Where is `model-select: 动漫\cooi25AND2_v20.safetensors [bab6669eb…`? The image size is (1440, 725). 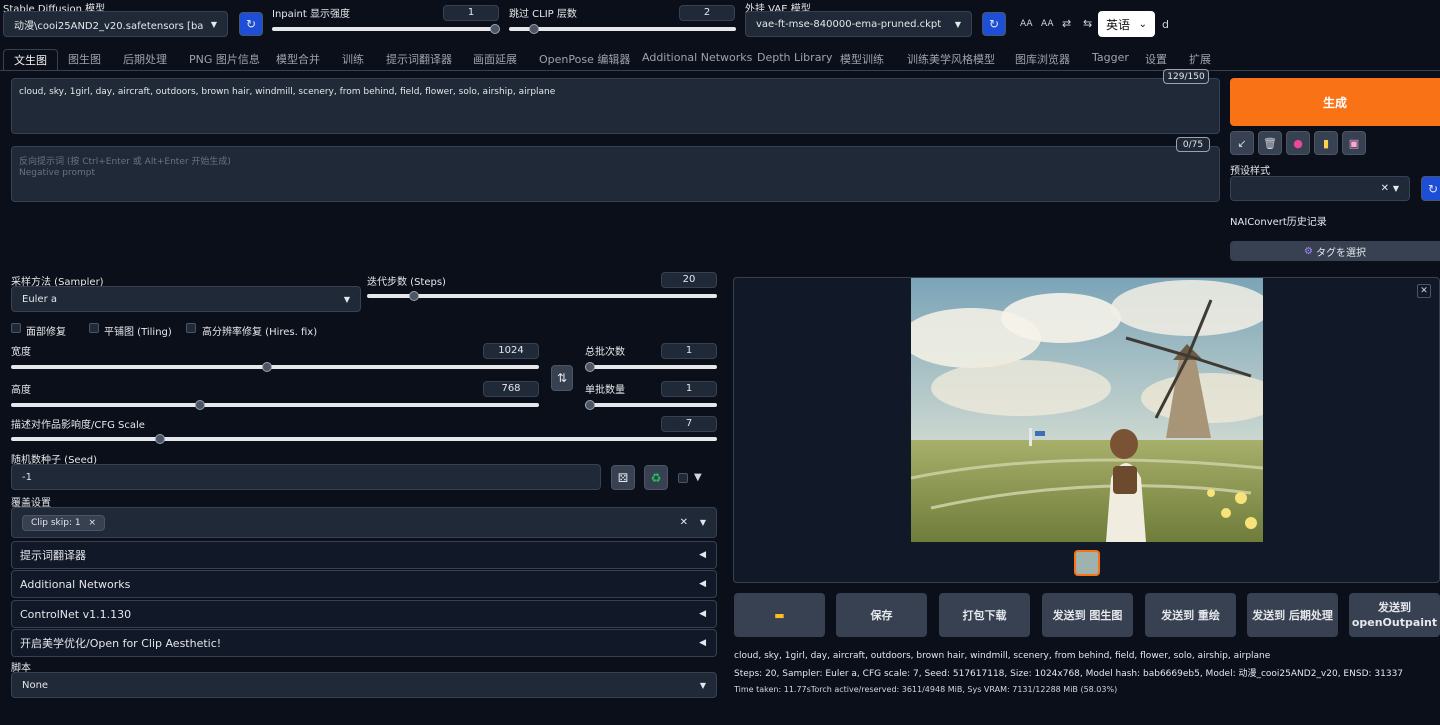
model-select: 动漫\cooi25AND2_v20.safetensors [bab6669eb… is located at coordinates (115, 24).